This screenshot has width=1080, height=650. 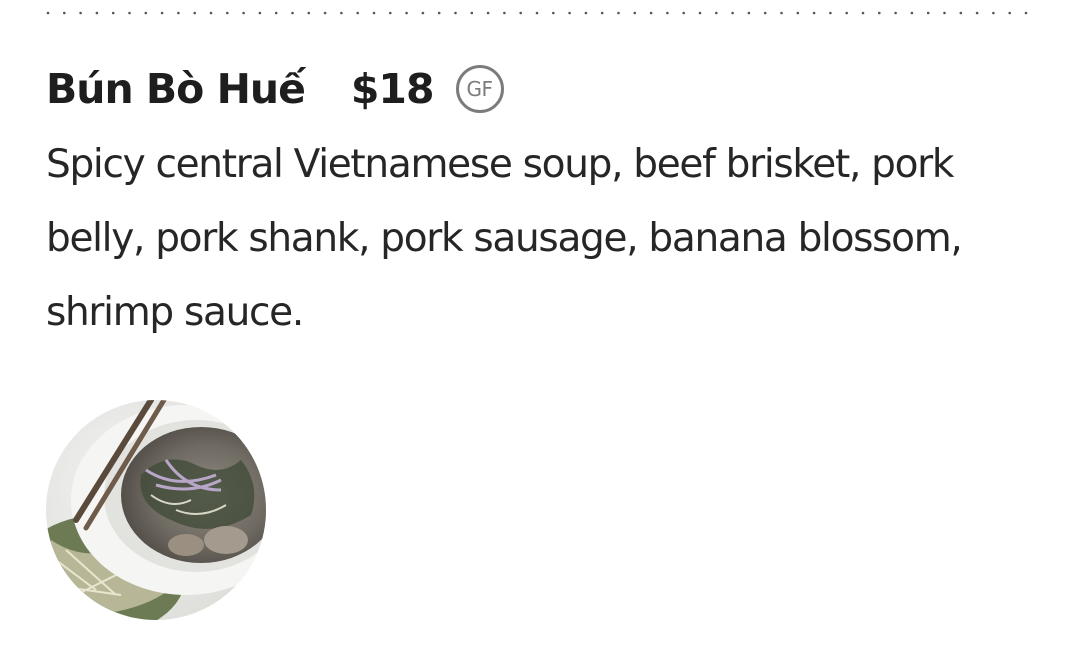 I want to click on dotted-divider, so click(x=541, y=13).